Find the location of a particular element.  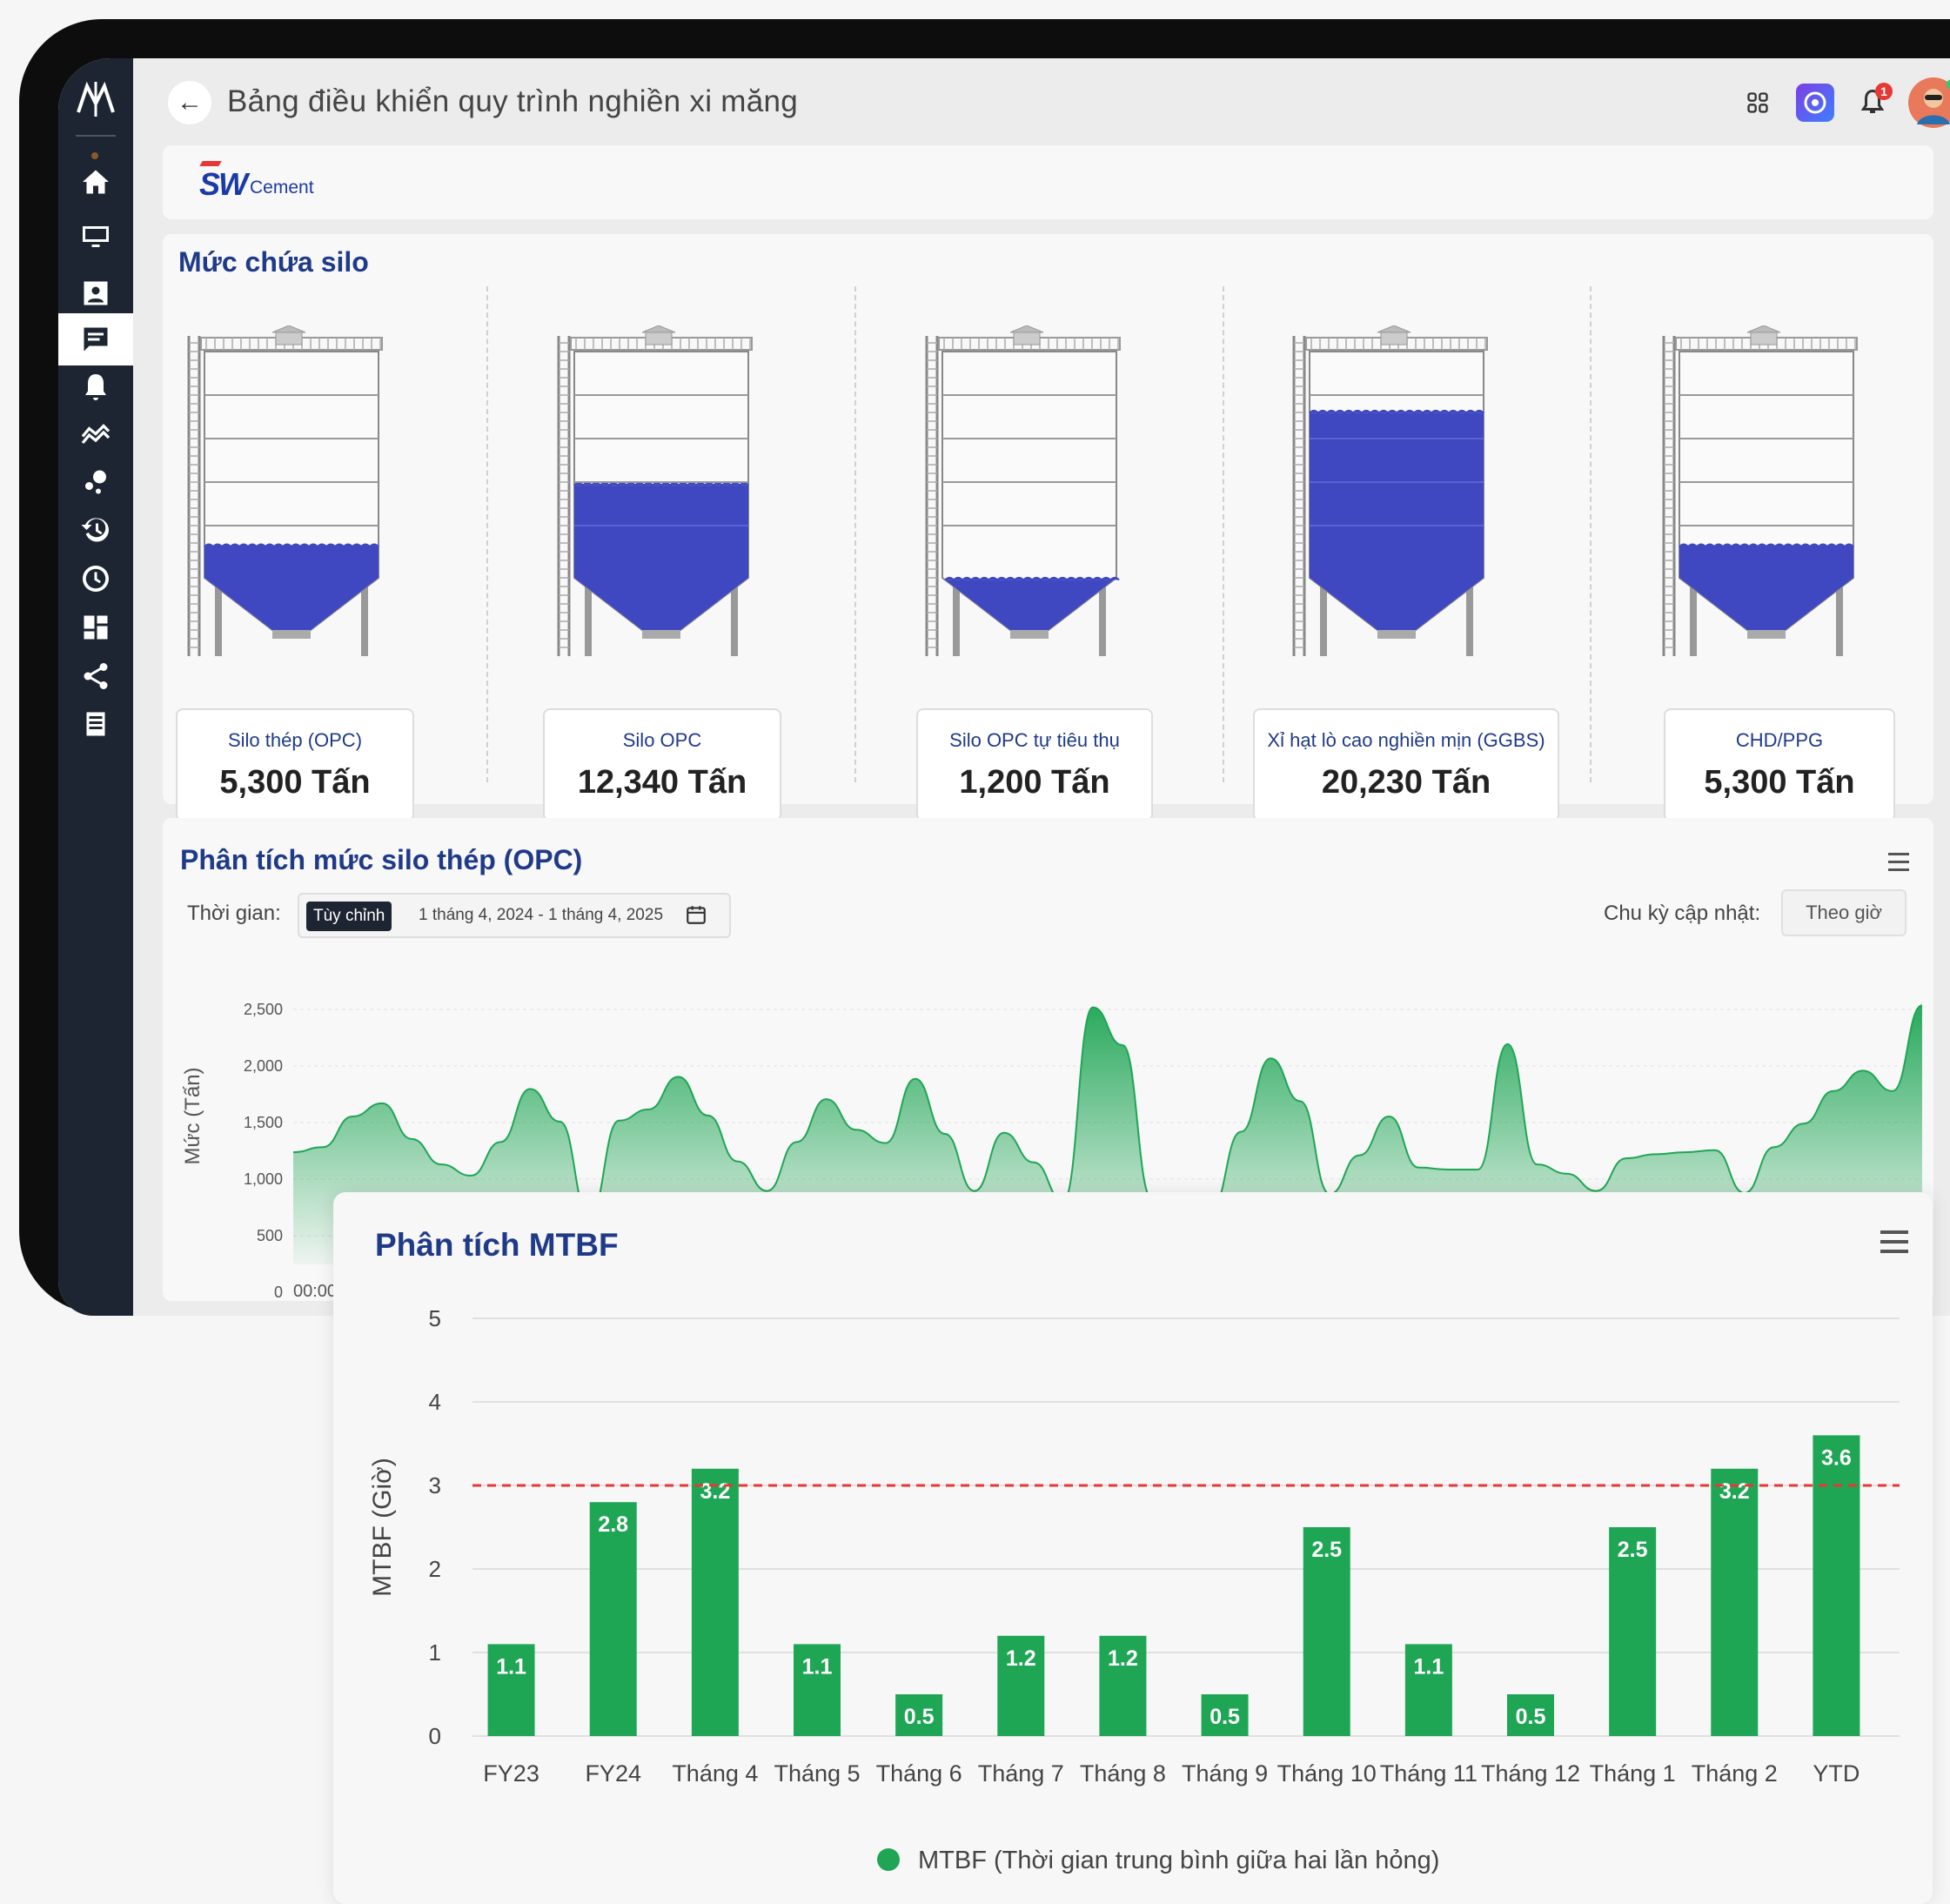

silo-card-5: CHD/PPG 5,300 Tấn is located at coordinates (1779, 764).